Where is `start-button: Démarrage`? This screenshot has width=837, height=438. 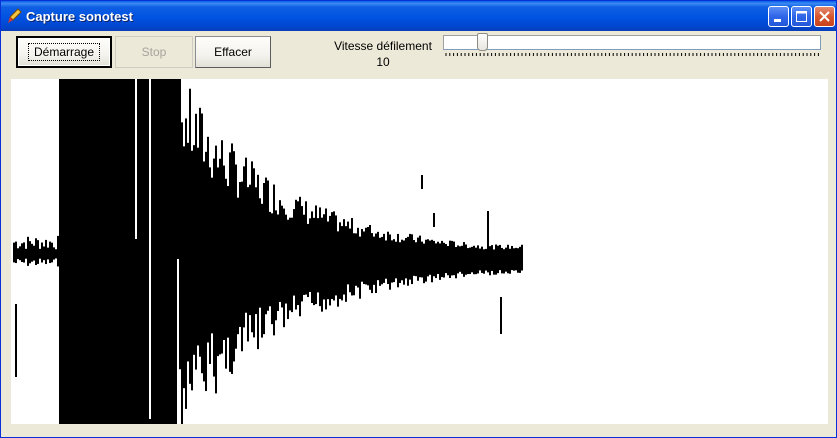
start-button: Démarrage is located at coordinates (64, 52).